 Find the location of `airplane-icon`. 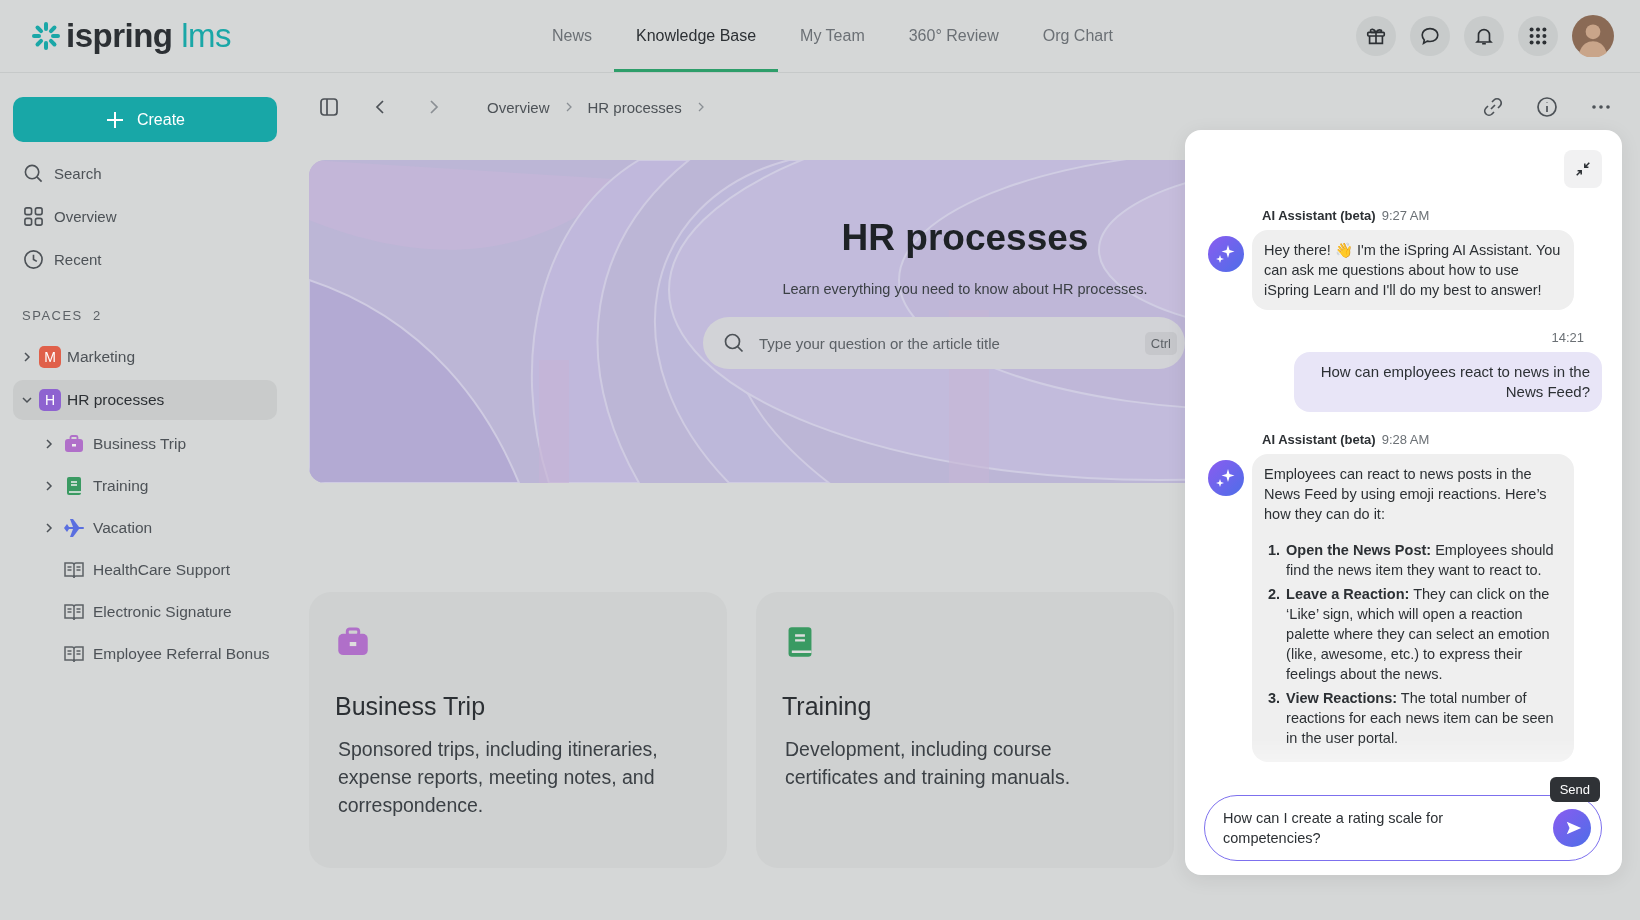

airplane-icon is located at coordinates (74, 528).